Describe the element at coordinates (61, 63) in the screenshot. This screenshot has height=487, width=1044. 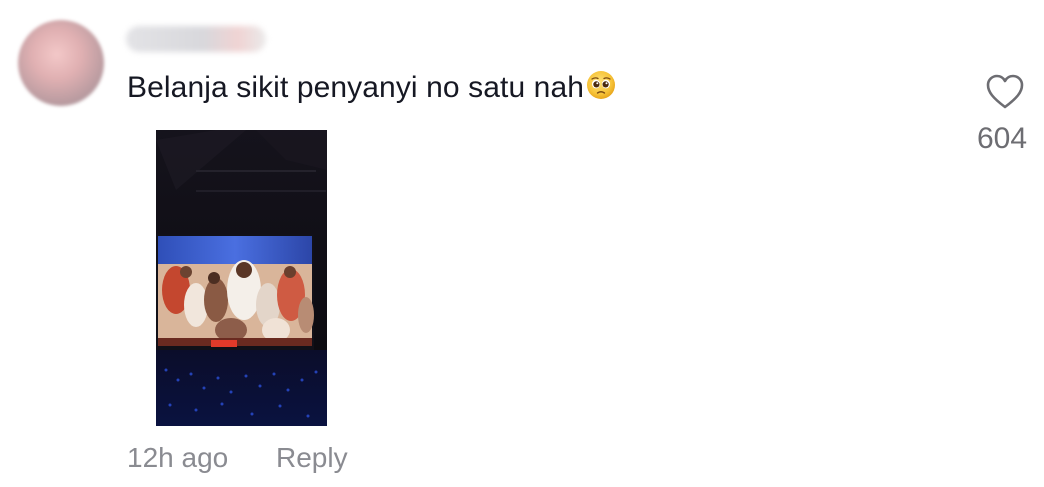
I see `avatar` at that location.